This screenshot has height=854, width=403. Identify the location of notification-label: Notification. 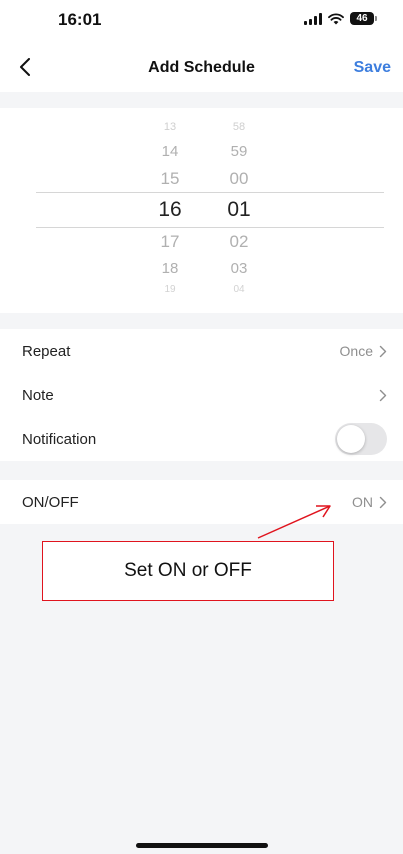
(59, 439).